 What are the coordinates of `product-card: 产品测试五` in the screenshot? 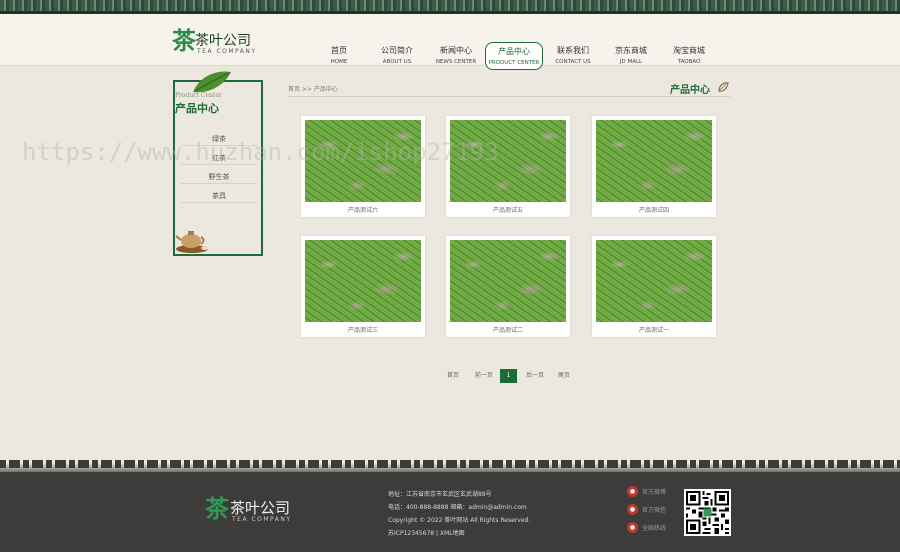 It's located at (508, 166).